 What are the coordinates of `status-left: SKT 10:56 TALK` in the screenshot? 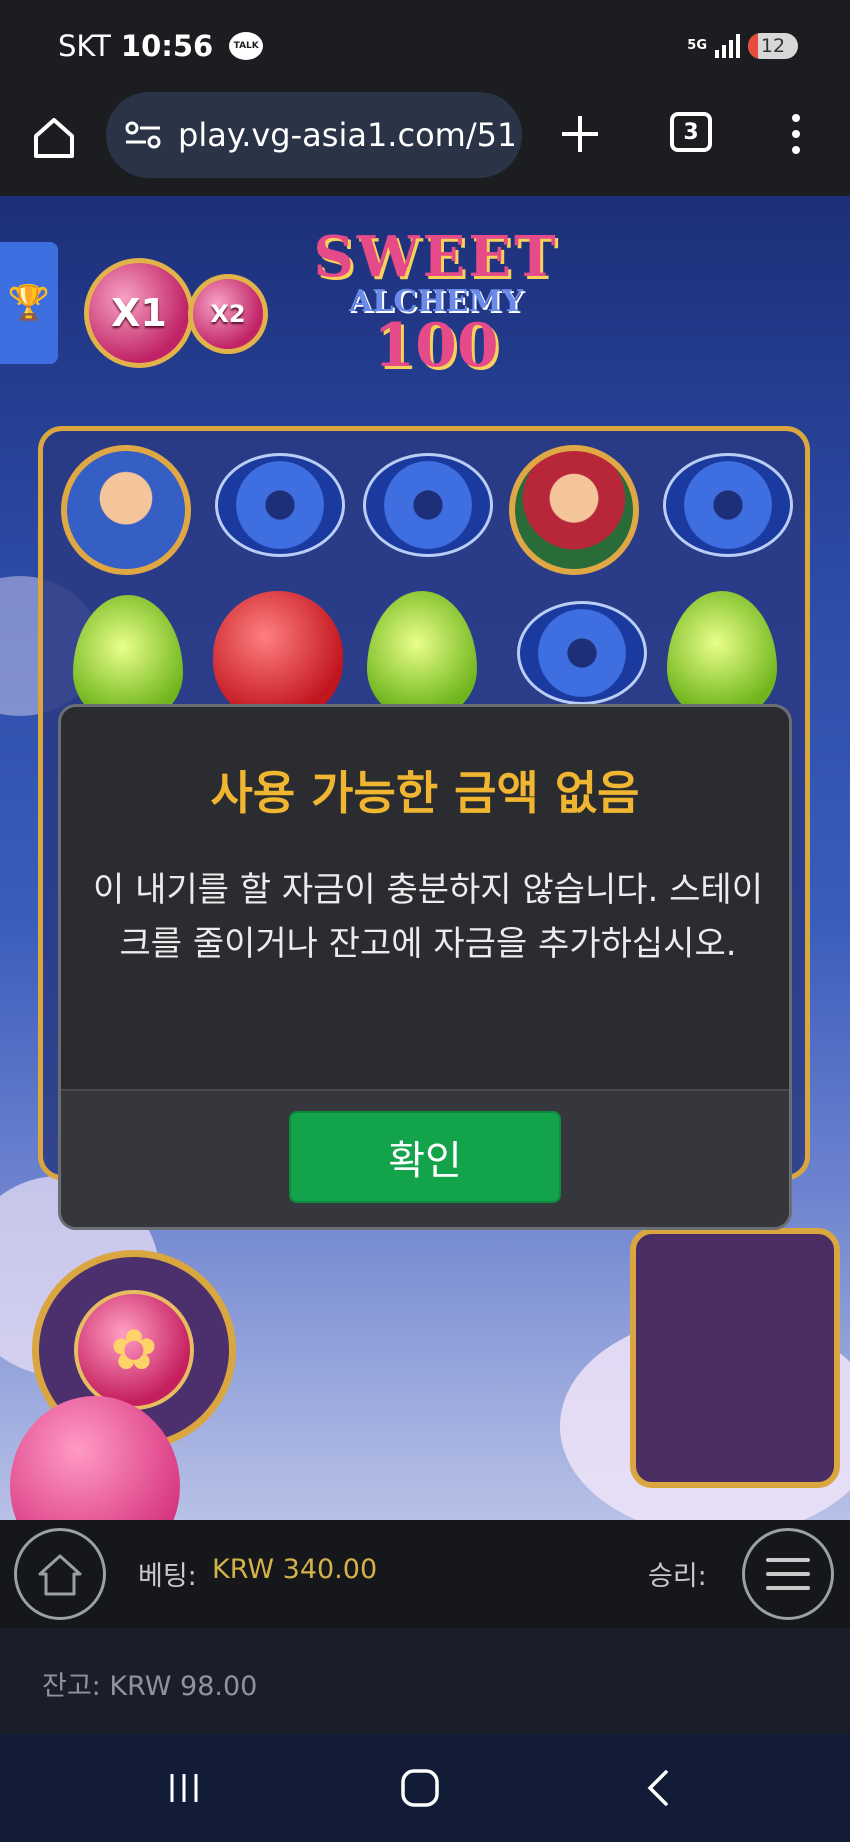 It's located at (161, 46).